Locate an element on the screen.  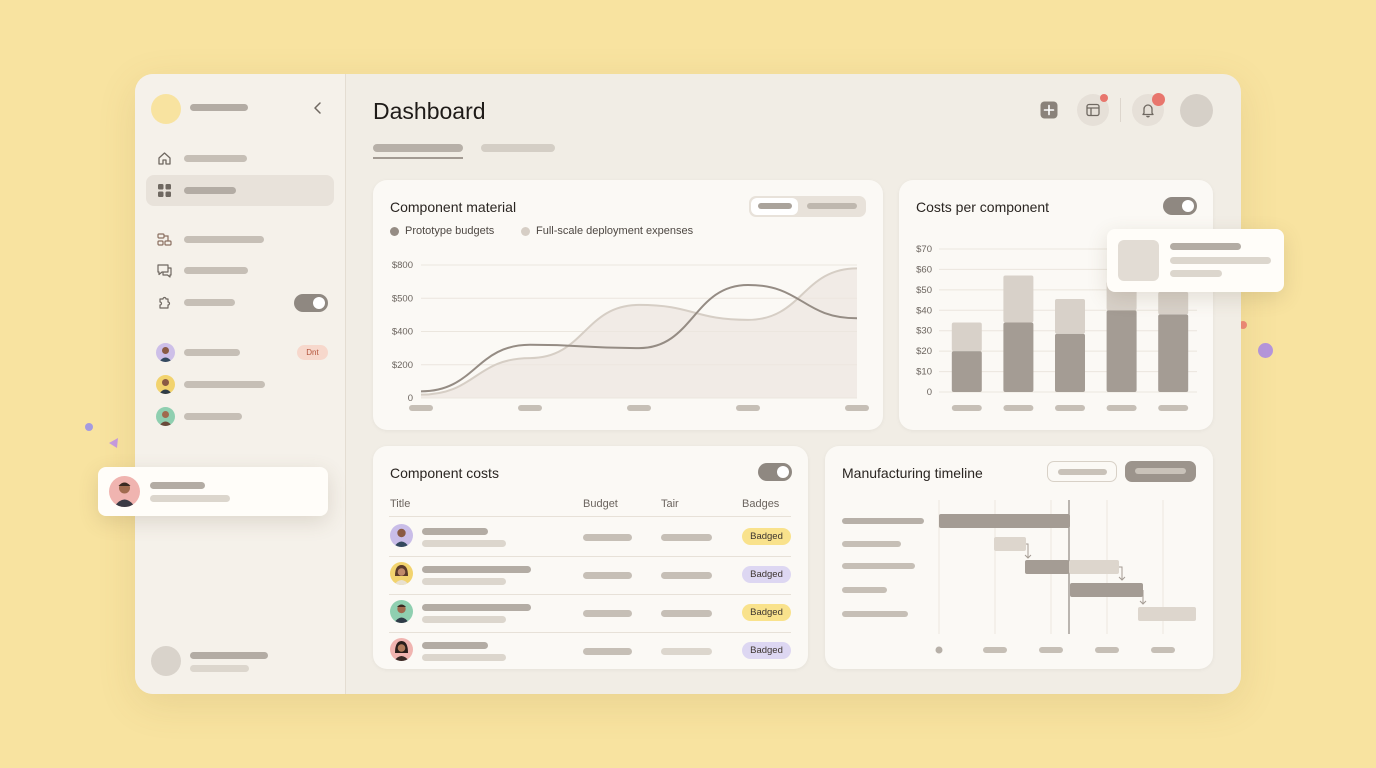
component-costs-toggle is located at coordinates (775, 472).